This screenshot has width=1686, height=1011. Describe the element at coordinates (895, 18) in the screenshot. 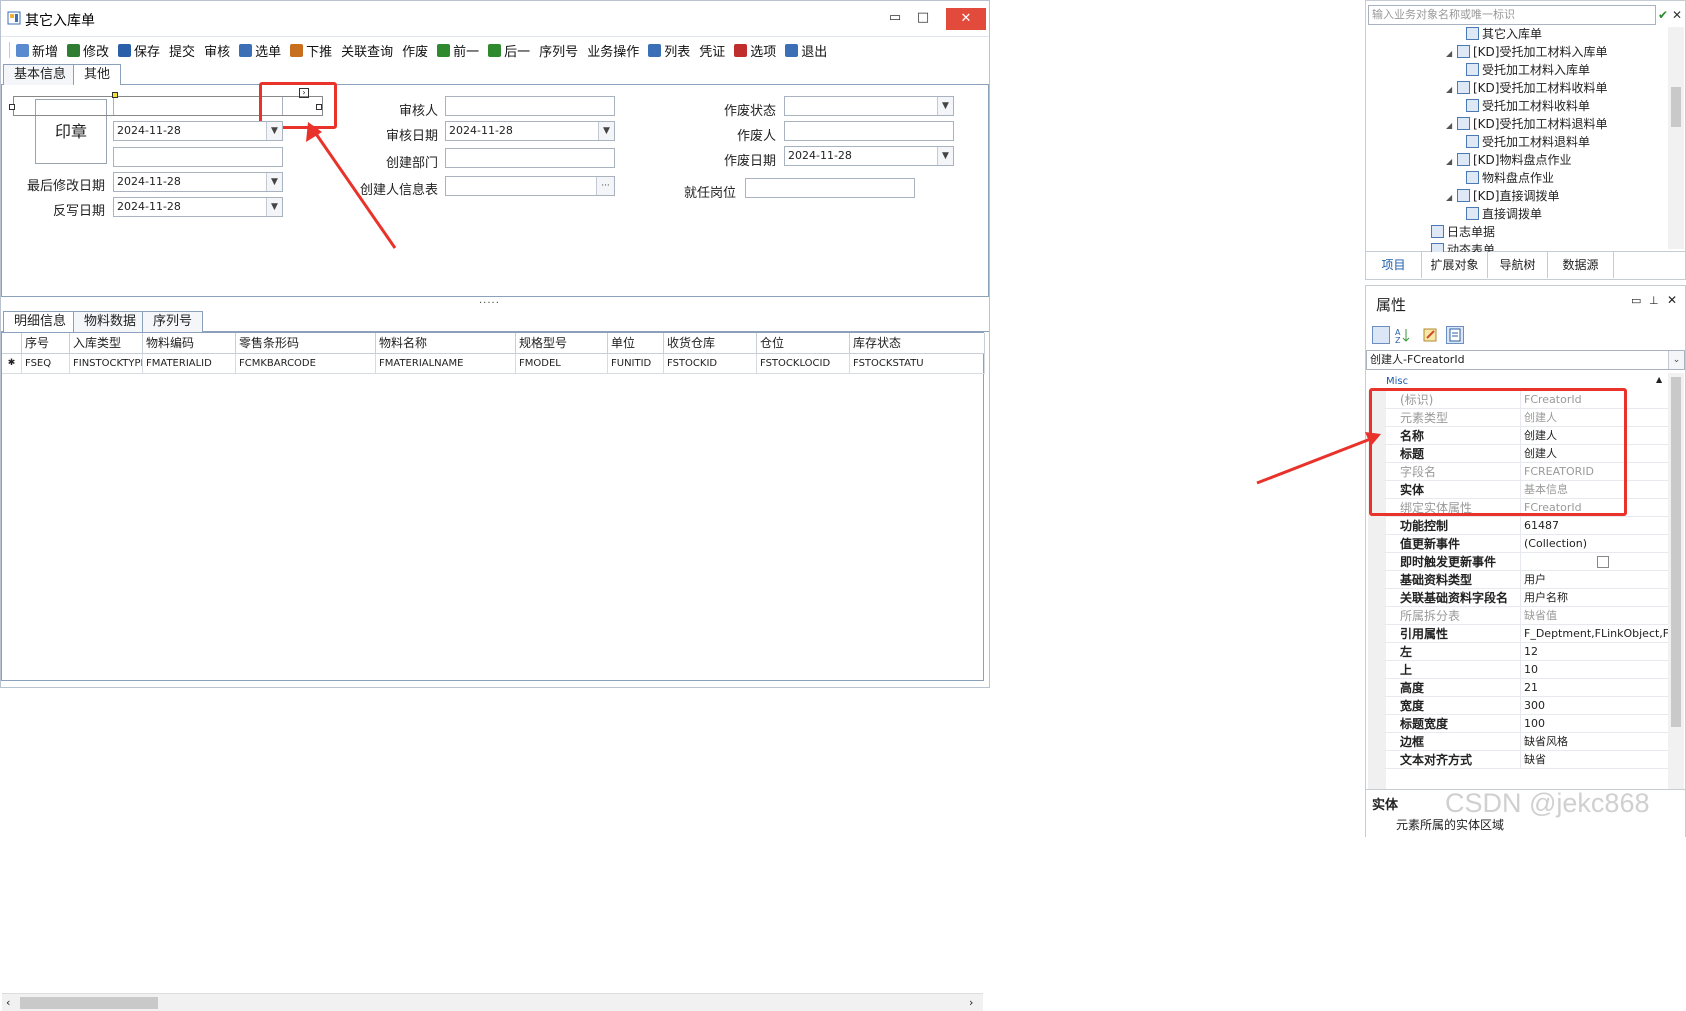

I see `minimize-button: ▭` at that location.